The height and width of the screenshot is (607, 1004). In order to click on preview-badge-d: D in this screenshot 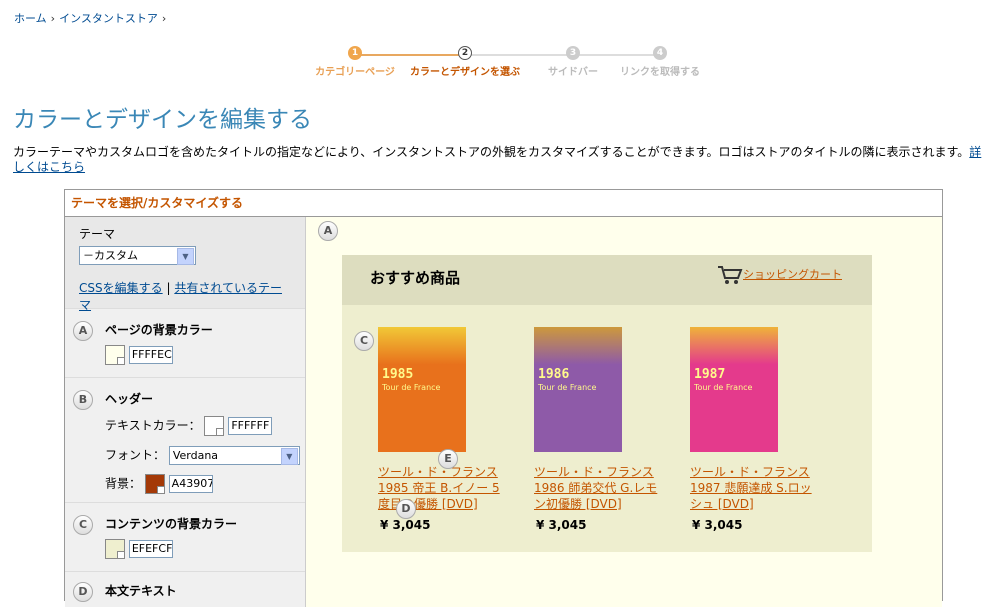, I will do `click(406, 509)`.